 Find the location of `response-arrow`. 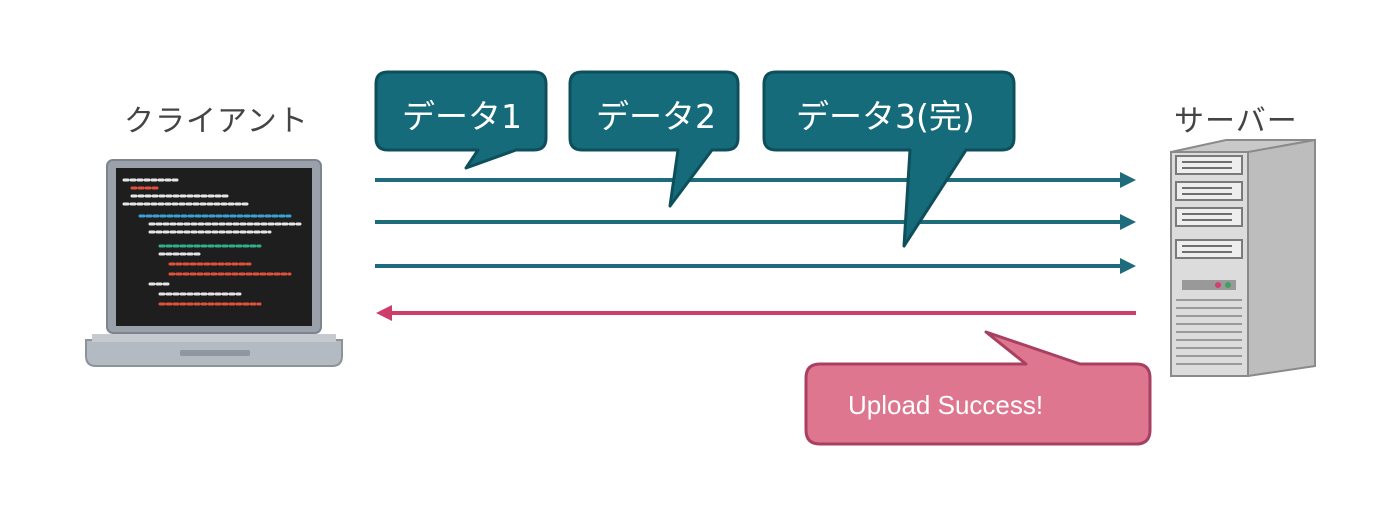

response-arrow is located at coordinates (756, 313).